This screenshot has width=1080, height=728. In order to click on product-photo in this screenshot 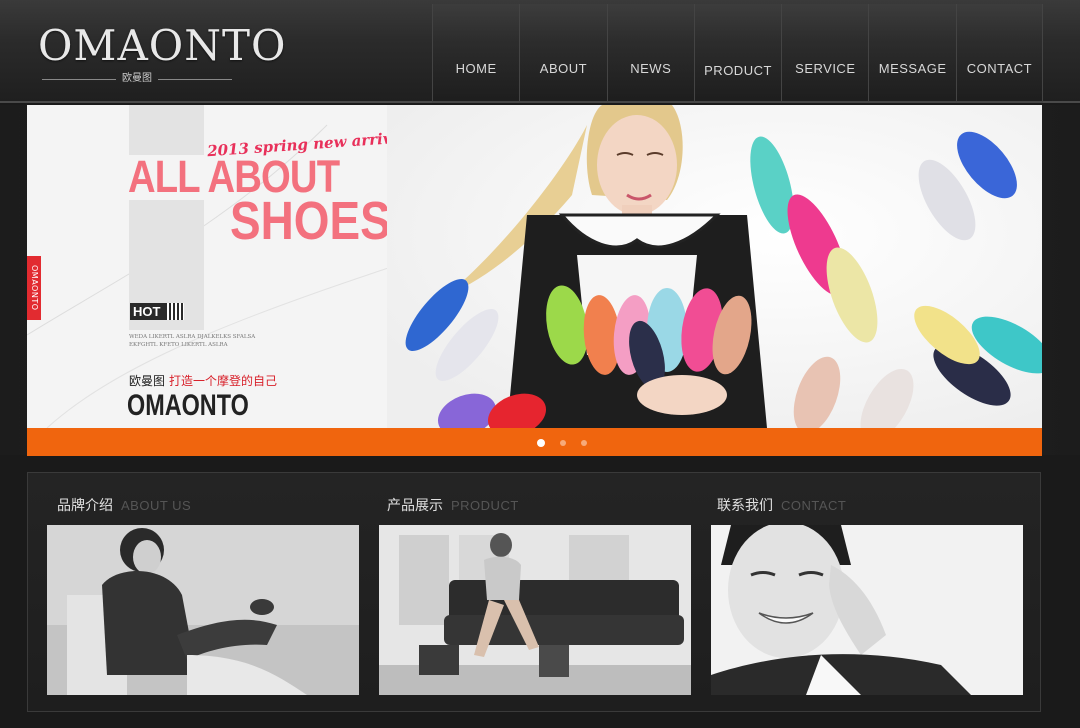, I will do `click(535, 610)`.